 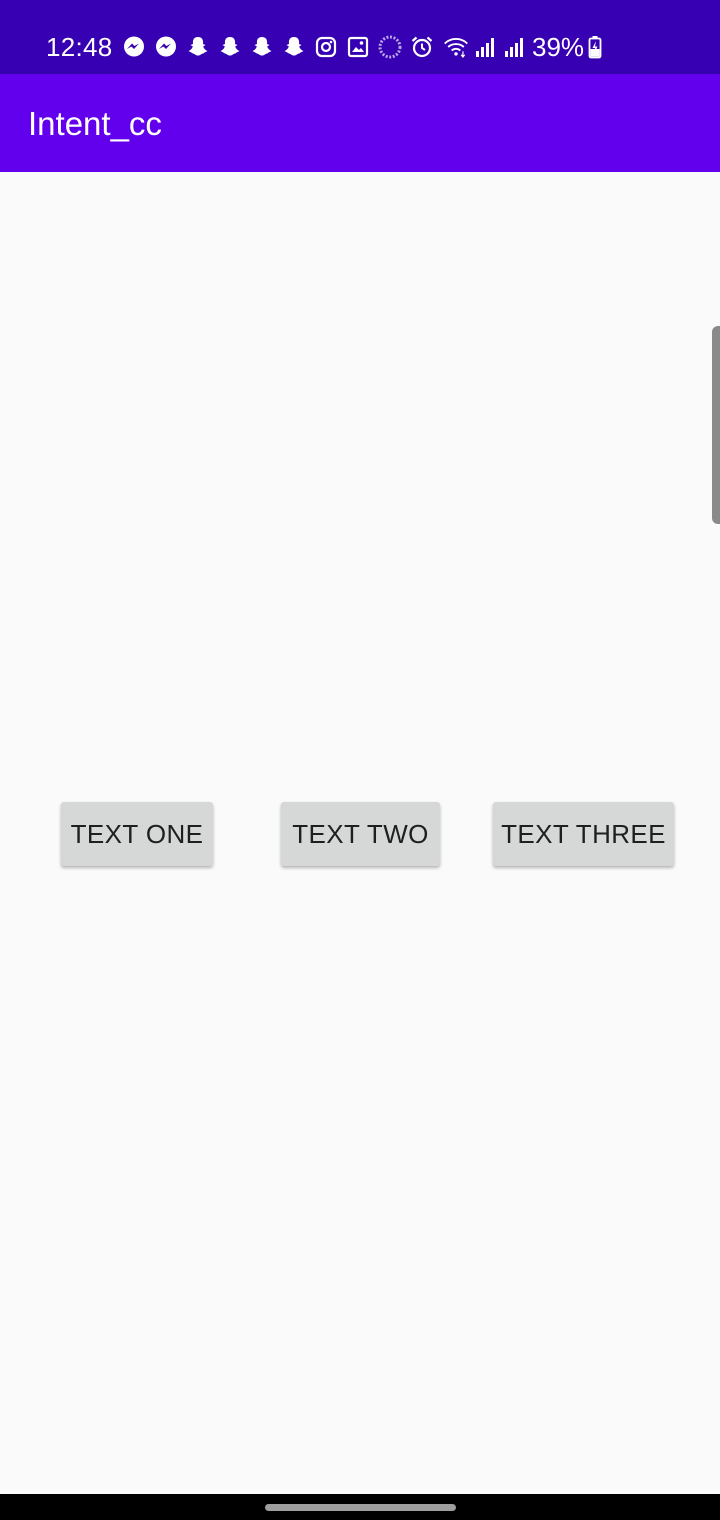 What do you see at coordinates (390, 47) in the screenshot?
I see `sync-ring-icon` at bounding box center [390, 47].